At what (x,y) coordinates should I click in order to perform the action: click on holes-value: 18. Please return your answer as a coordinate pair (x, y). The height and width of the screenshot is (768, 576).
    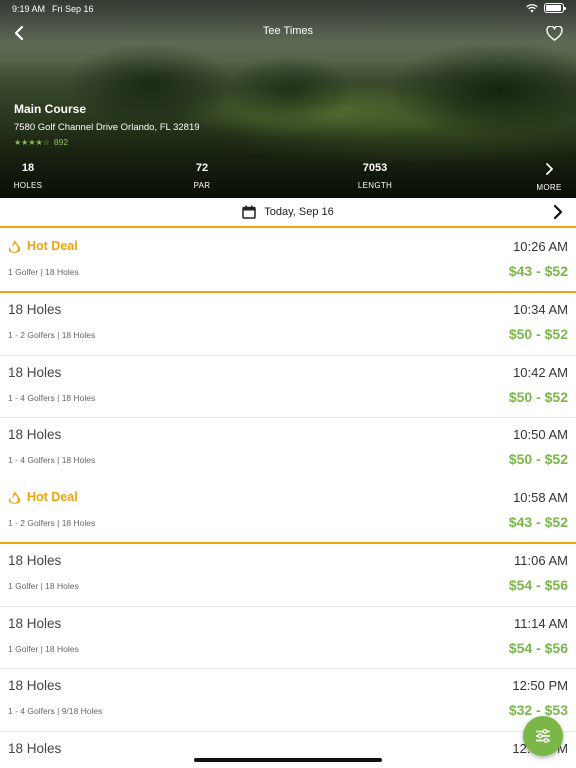
    Looking at the image, I should click on (28, 168).